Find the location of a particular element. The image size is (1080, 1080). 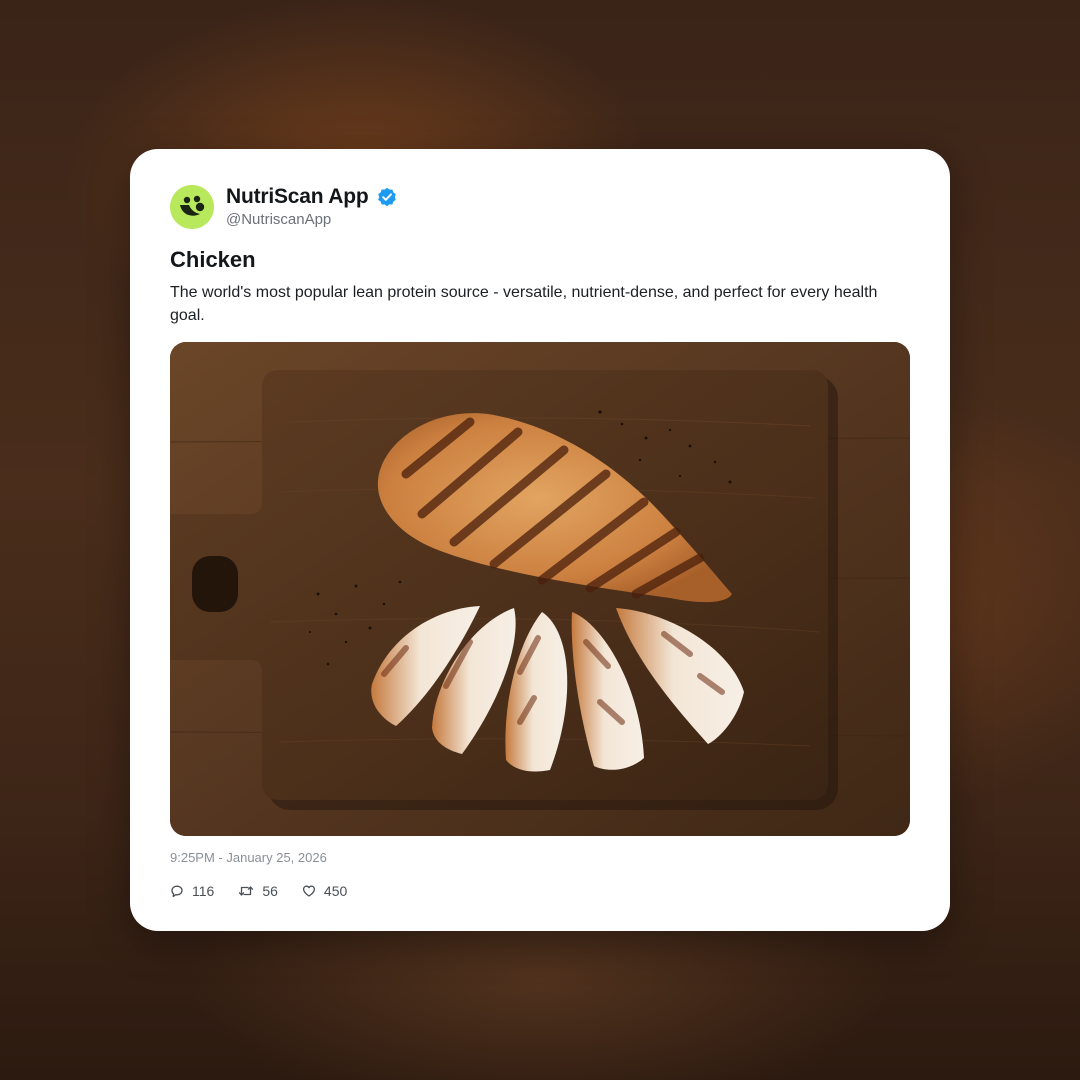

reply-icon is located at coordinates (177, 891).